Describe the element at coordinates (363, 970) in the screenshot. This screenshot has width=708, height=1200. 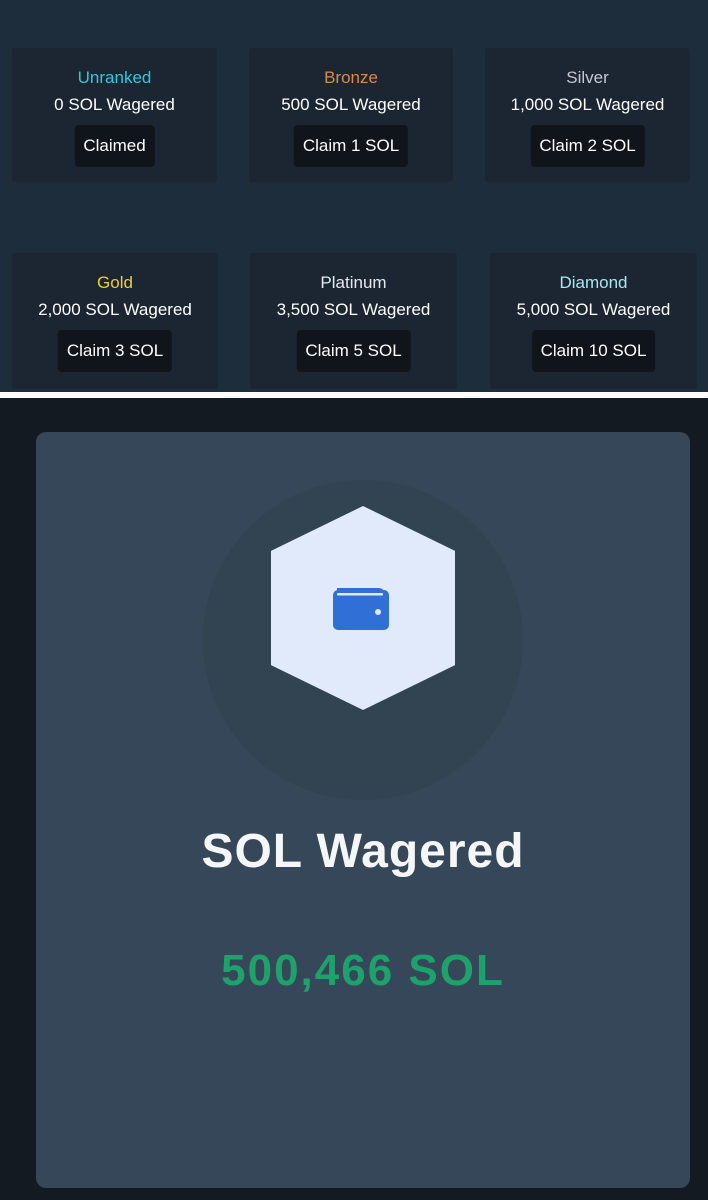
I see `stat-value: 500,466 SOL` at that location.